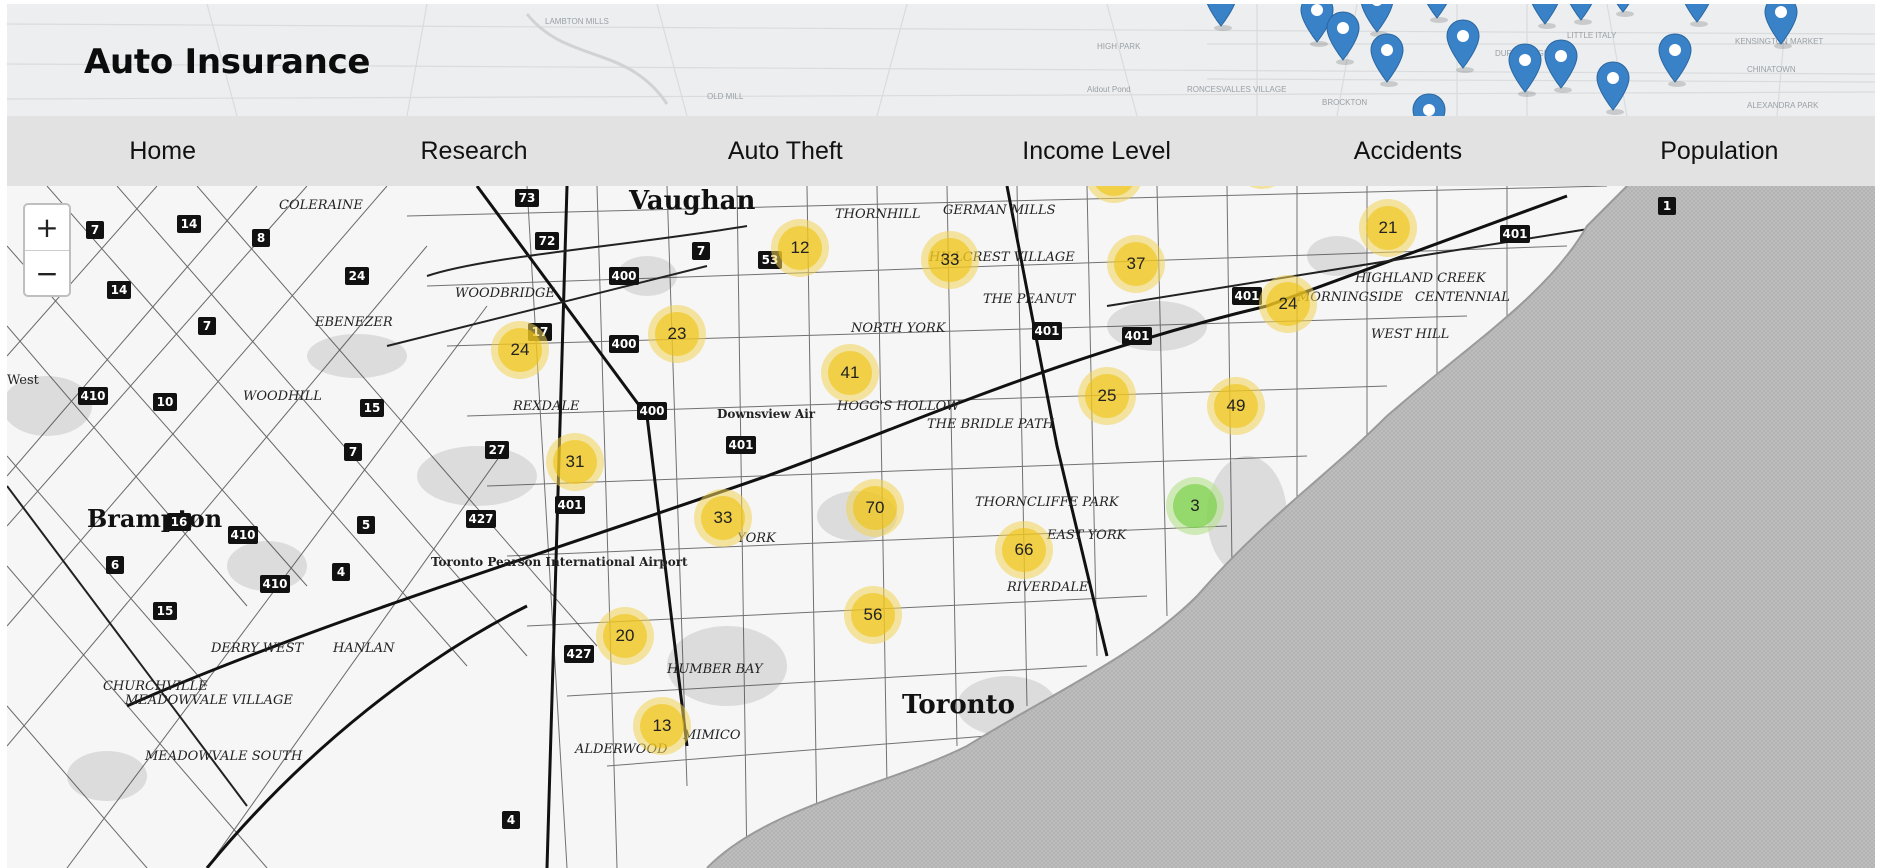 Image resolution: width=1882 pixels, height=868 pixels. Describe the element at coordinates (473, 151) in the screenshot. I see `nav-research: Research` at that location.